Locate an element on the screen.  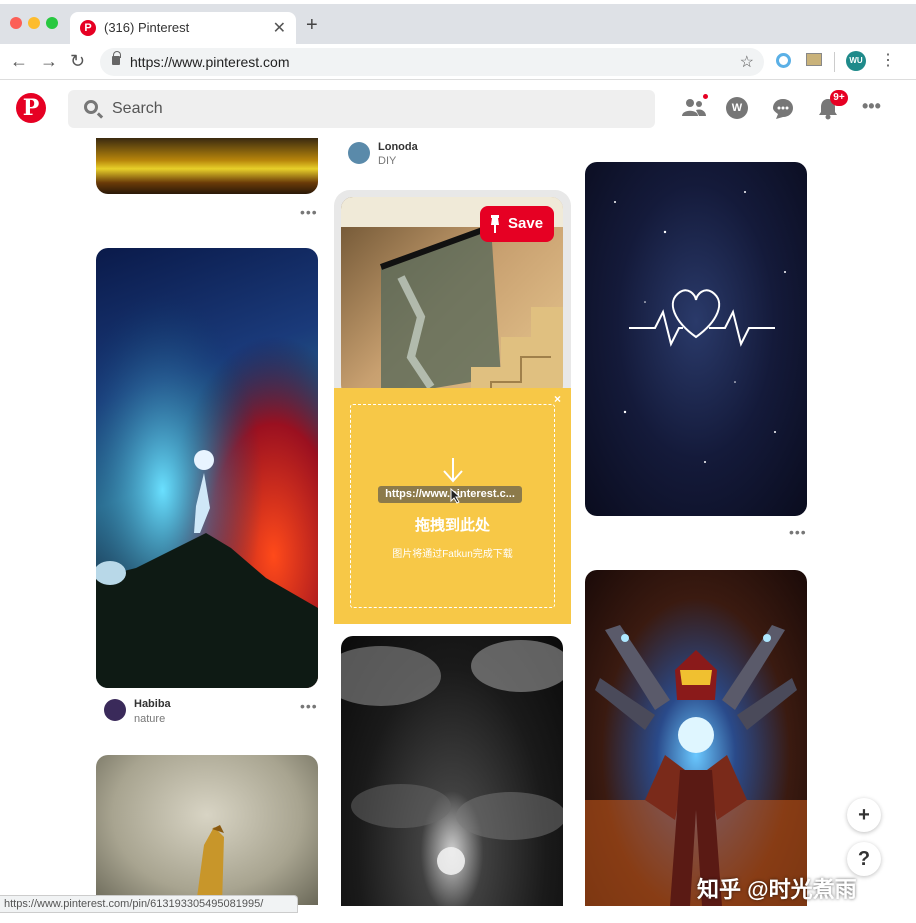
people-icon is located at coordinates (694, 108).